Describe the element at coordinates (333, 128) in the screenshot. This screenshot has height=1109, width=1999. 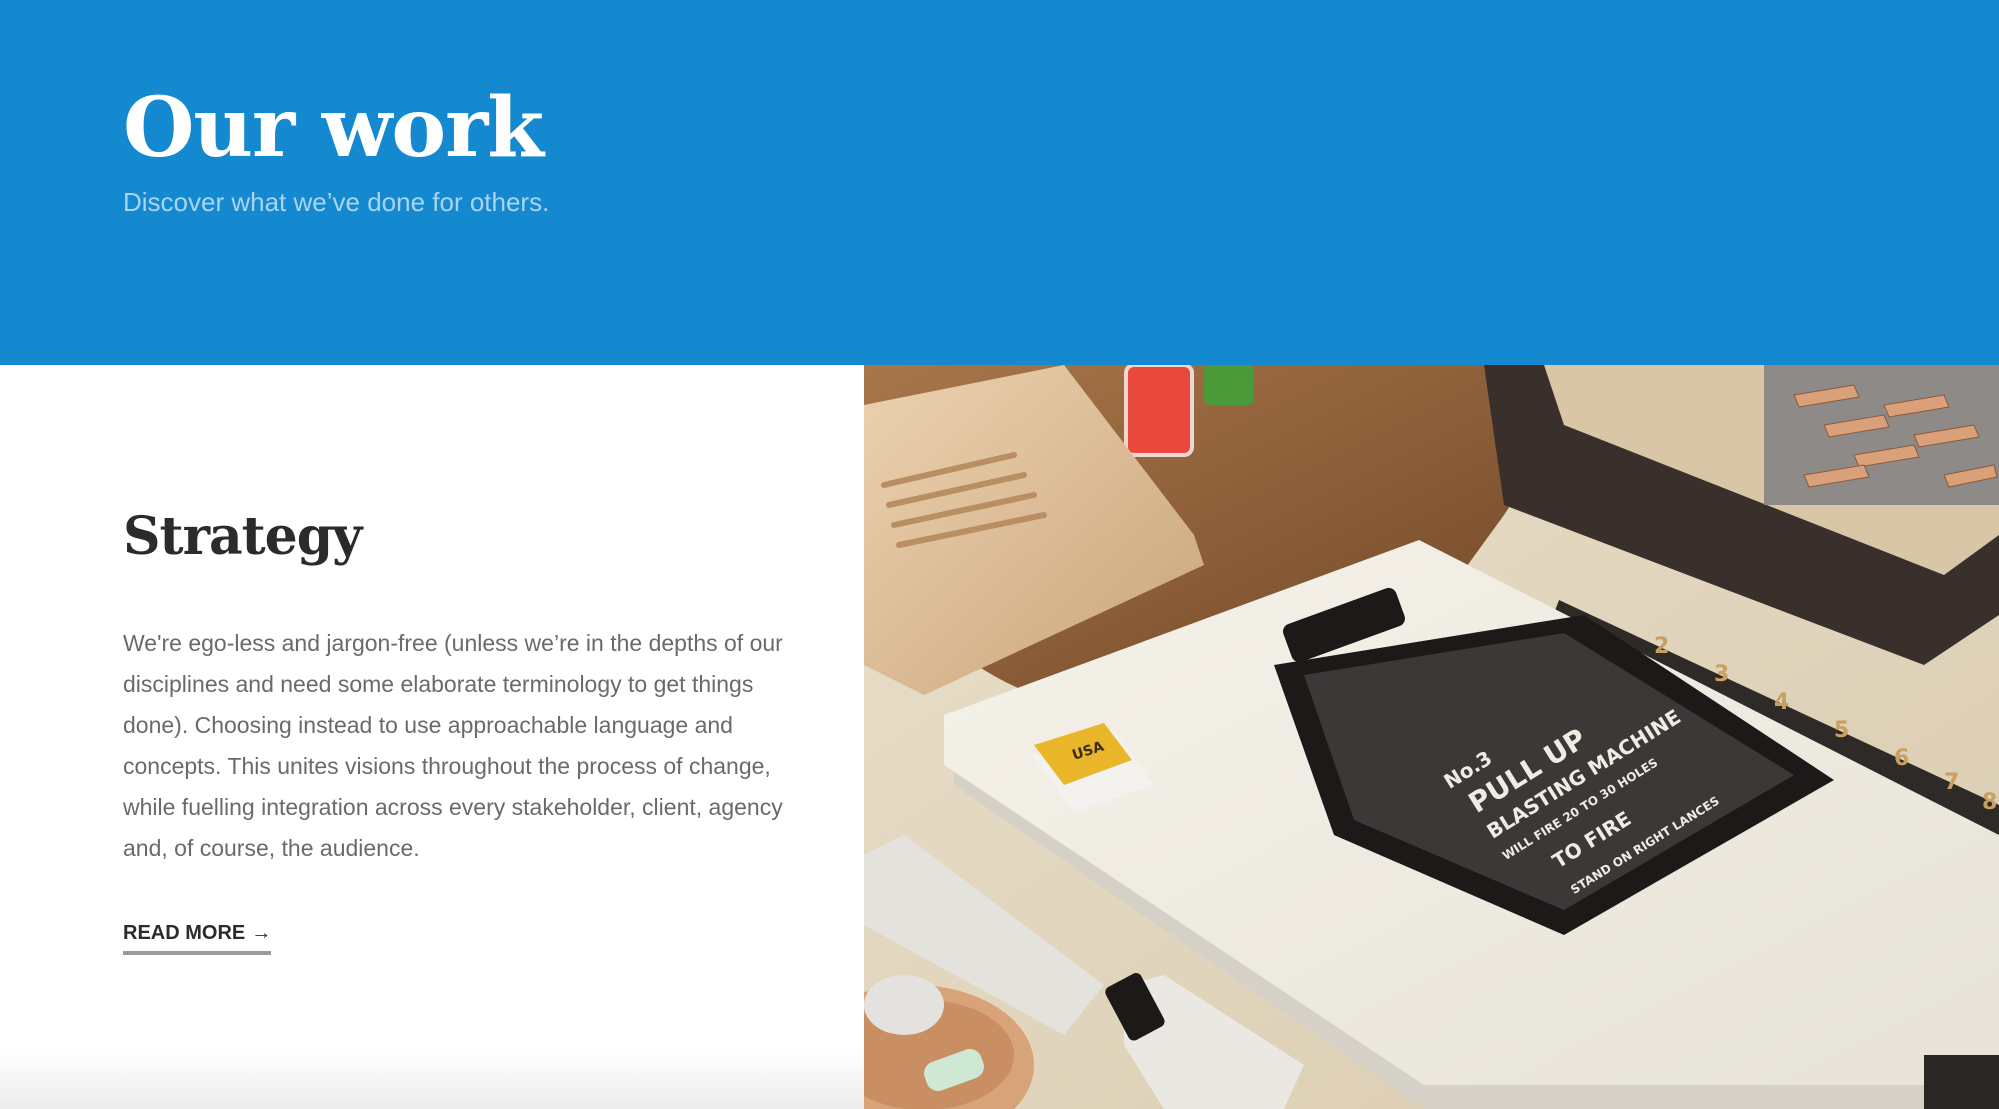
I see `page-title: Our work` at that location.